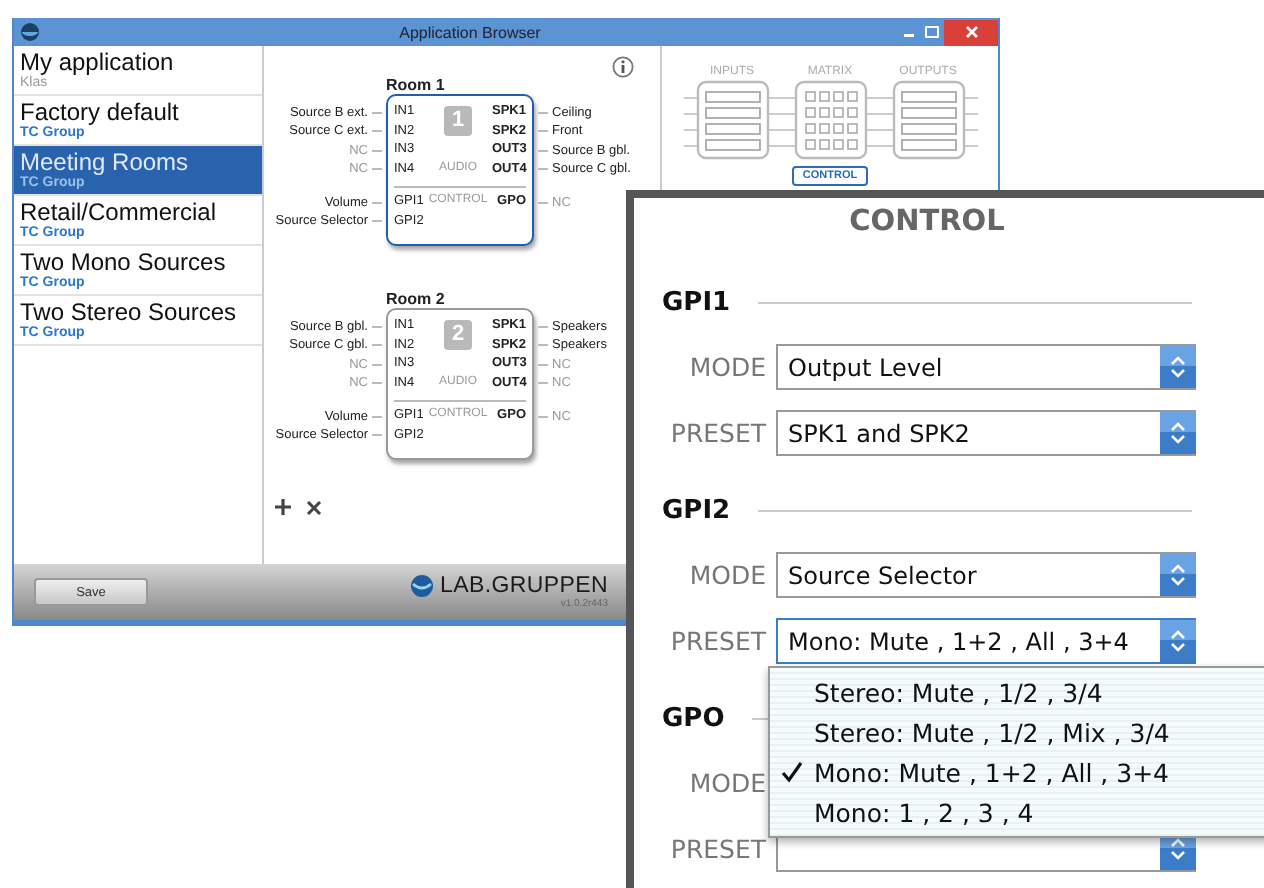 Image resolution: width=1264 pixels, height=888 pixels. I want to click on add-icon, so click(283, 507).